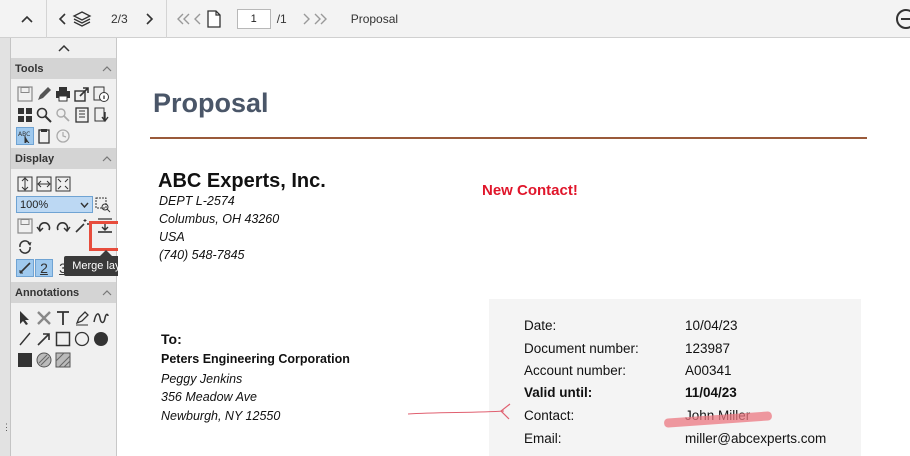 The width and height of the screenshot is (910, 456). Describe the element at coordinates (455, 19) in the screenshot. I see `top-toolbar: 2/3 /1 Proposal` at that location.